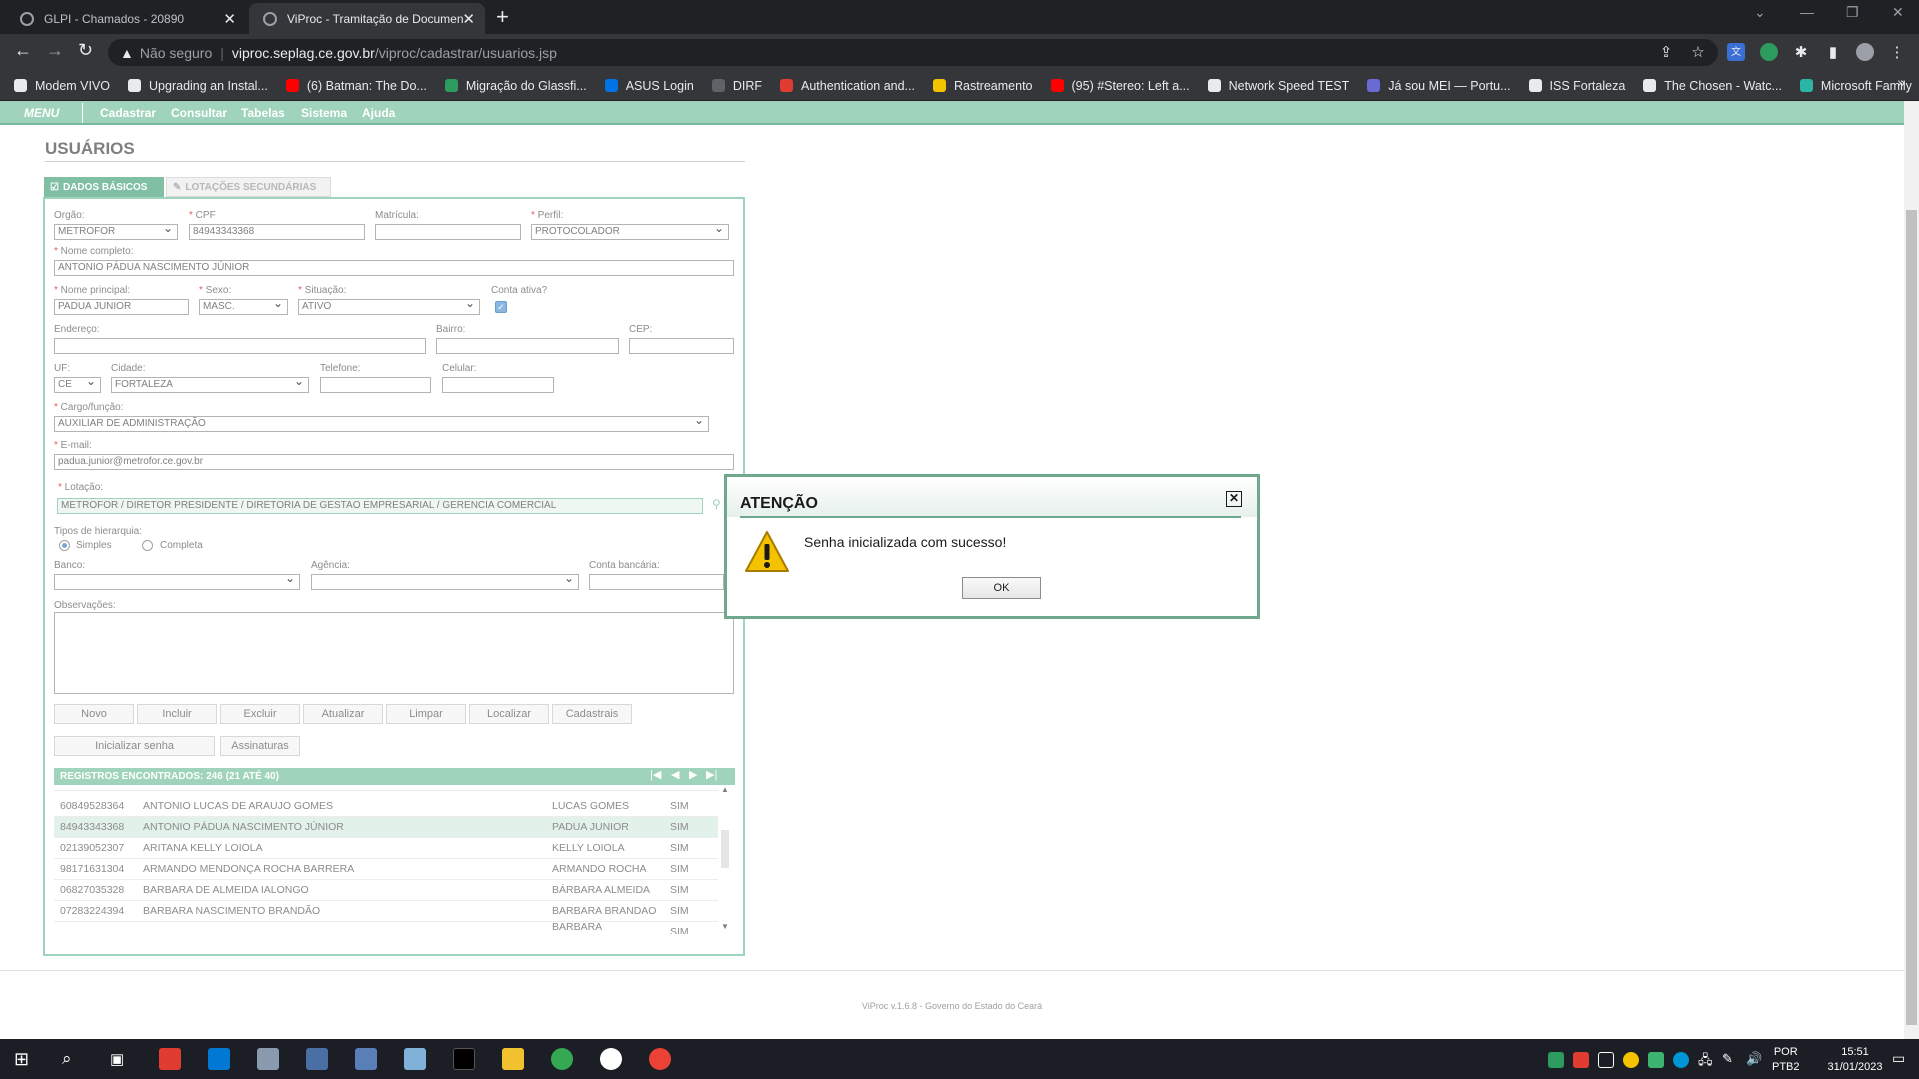 This screenshot has height=1079, width=1919. Describe the element at coordinates (562, 1059) in the screenshot. I see `chrome-icon` at that location.